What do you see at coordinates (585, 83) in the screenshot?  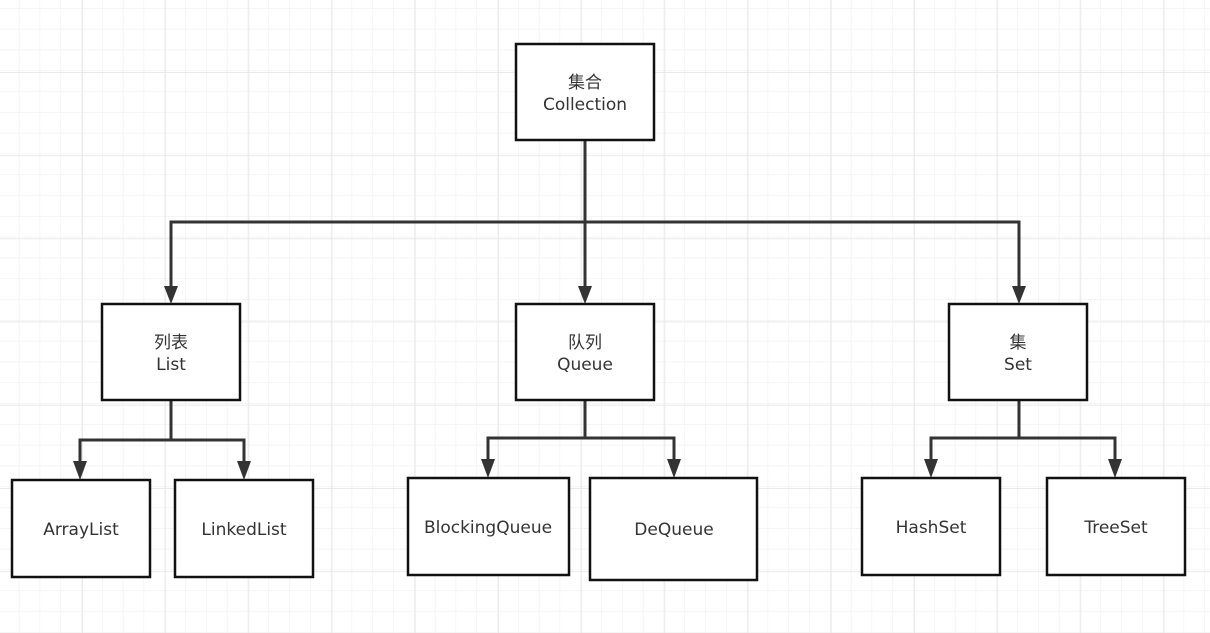 I see `node-label: 集合` at bounding box center [585, 83].